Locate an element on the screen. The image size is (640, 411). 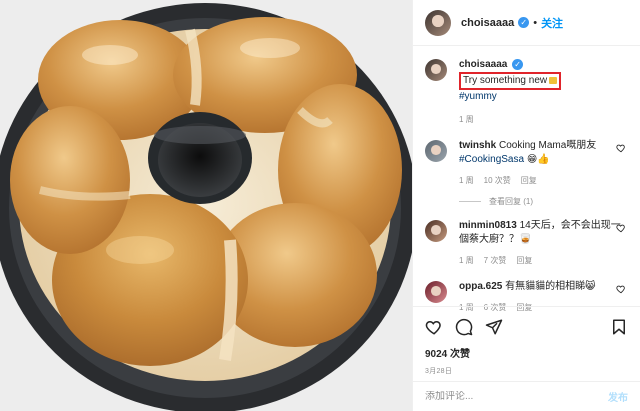
add-comment-bar: 发布 is located at coordinates (526, 396).